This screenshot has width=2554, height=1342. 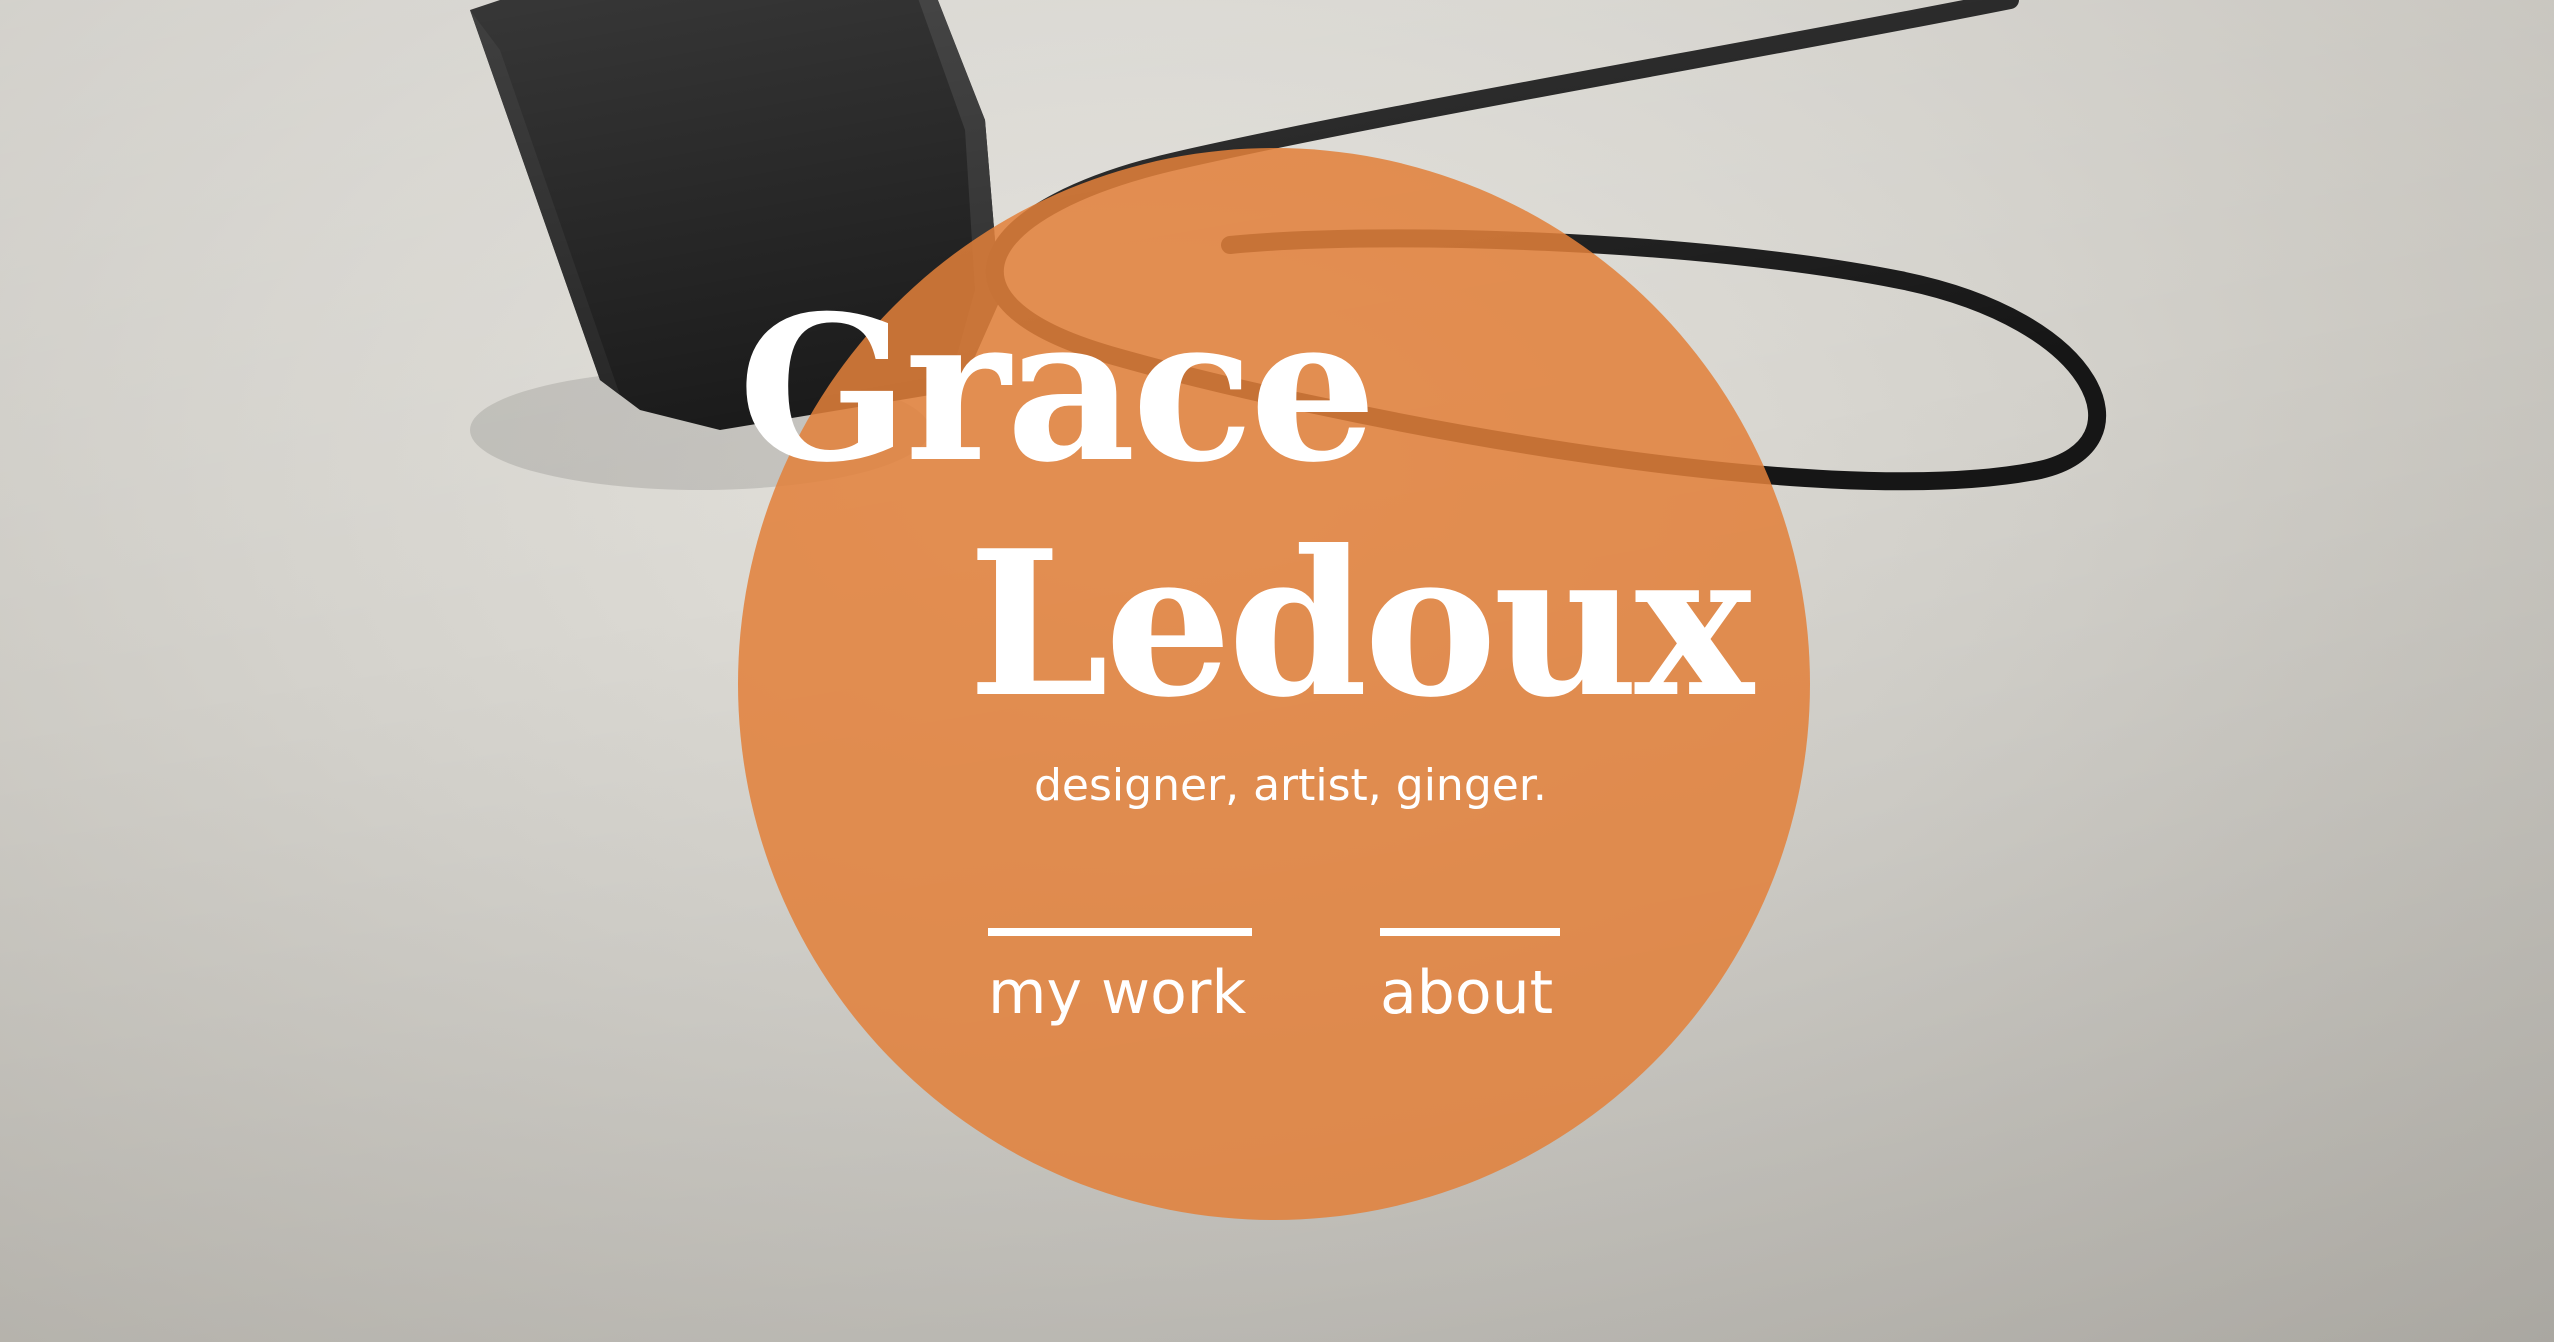 What do you see at coordinates (1361, 624) in the screenshot?
I see `name-last-line: Ledoux` at bounding box center [1361, 624].